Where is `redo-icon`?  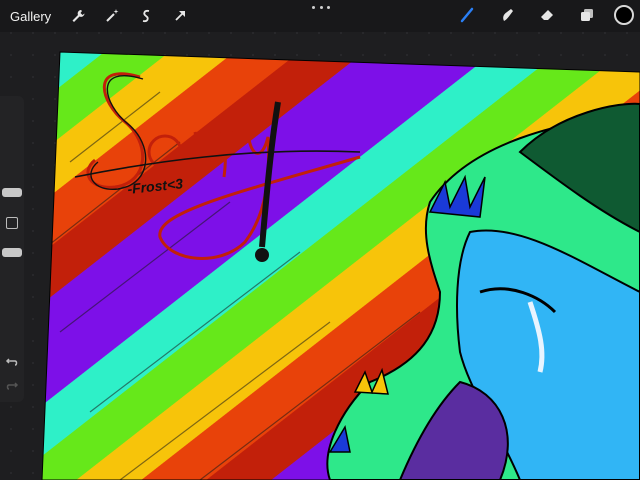 redo-icon is located at coordinates (12, 385).